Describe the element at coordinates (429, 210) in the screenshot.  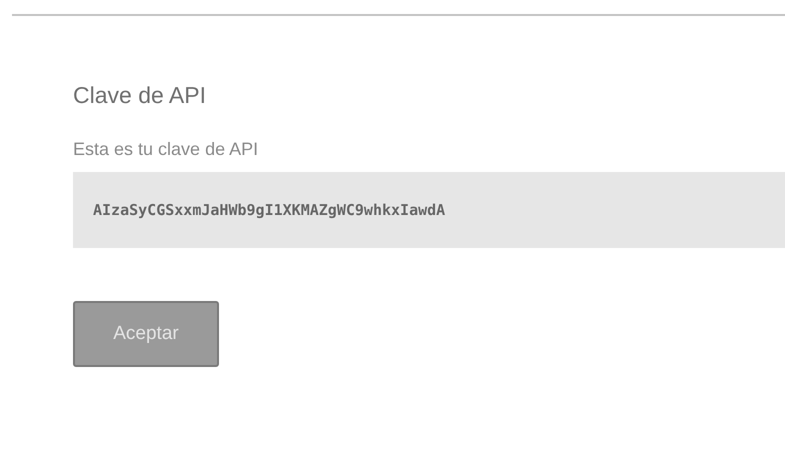
I see `api-key-field: AIzaSyCGSxxmJaHWb9gI1XKMAZgWC9whkxIawdA` at that location.